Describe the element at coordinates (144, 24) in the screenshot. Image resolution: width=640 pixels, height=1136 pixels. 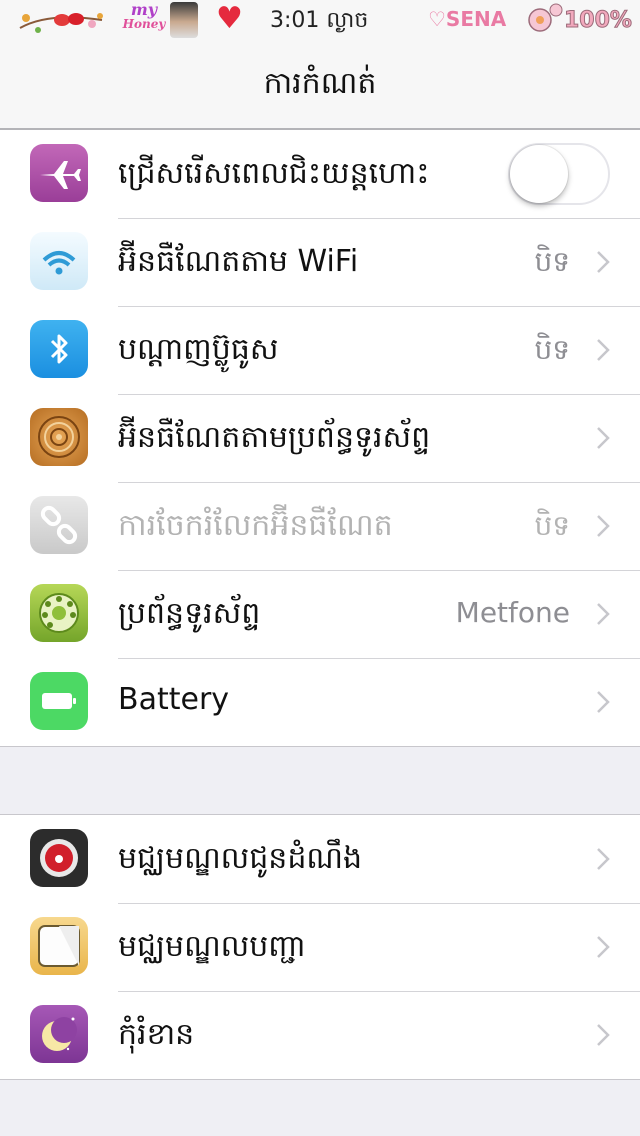
I see `honey-text: Honey` at that location.